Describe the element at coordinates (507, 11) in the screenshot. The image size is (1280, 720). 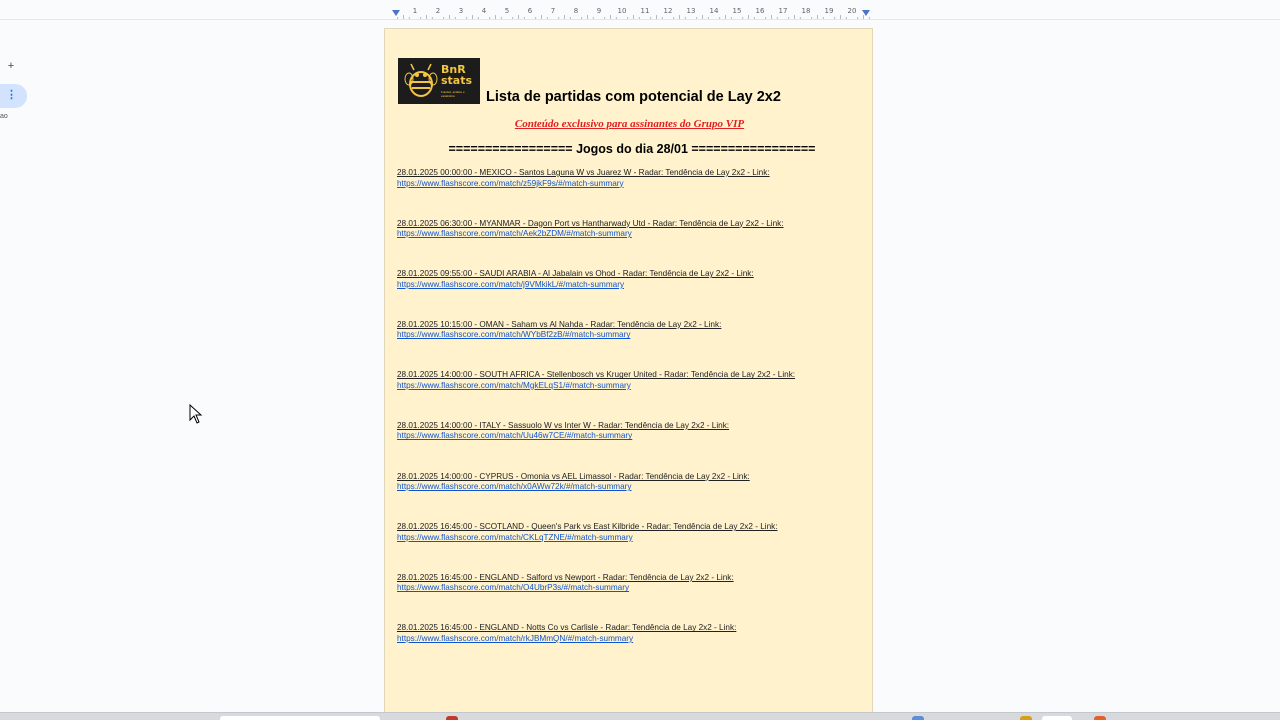
I see `ruler-number: 5` at that location.